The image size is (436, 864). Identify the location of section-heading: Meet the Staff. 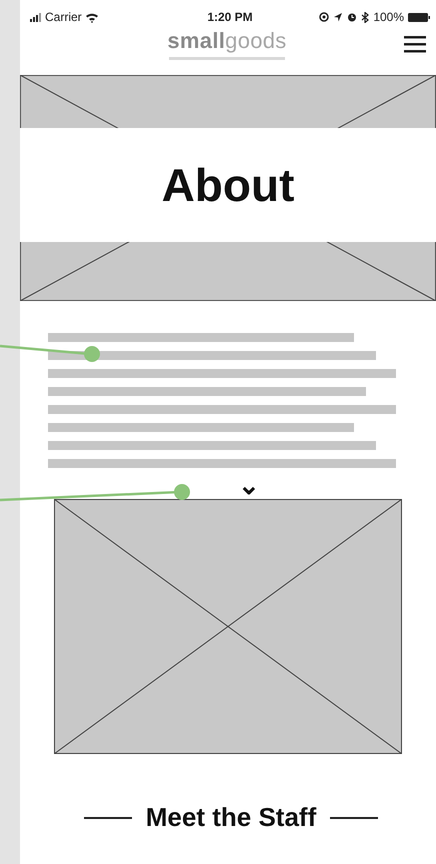
(231, 817).